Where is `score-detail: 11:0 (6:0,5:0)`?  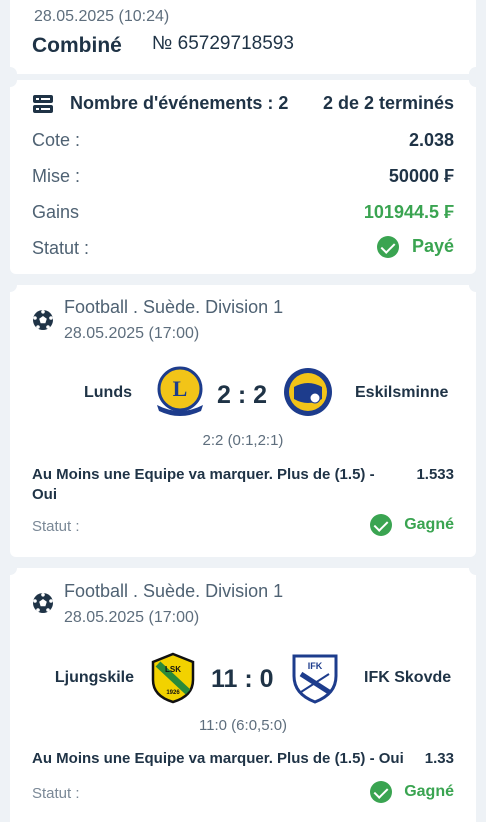
score-detail: 11:0 (6:0,5:0) is located at coordinates (243, 725).